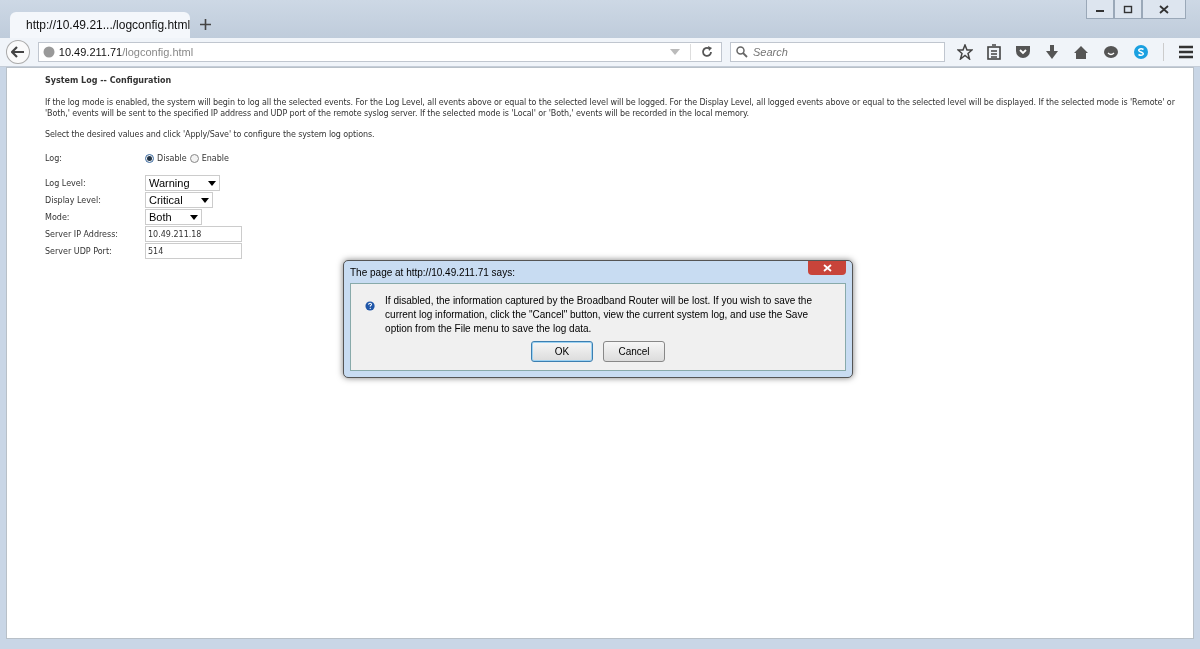 Image resolution: width=1200 pixels, height=649 pixels. Describe the element at coordinates (215, 158) in the screenshot. I see `radio-label: Enable` at that location.